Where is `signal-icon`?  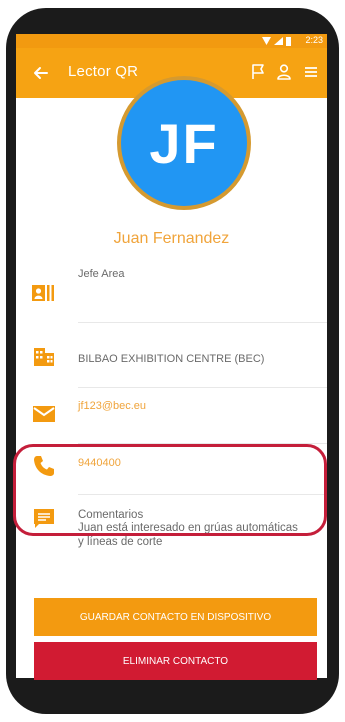 signal-icon is located at coordinates (278, 41).